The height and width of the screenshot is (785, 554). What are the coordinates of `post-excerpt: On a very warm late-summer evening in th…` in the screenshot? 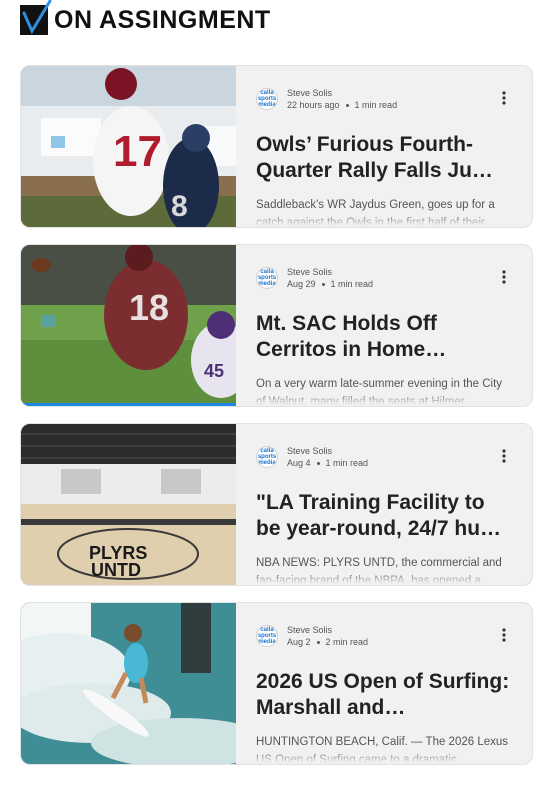 It's located at (379, 391).